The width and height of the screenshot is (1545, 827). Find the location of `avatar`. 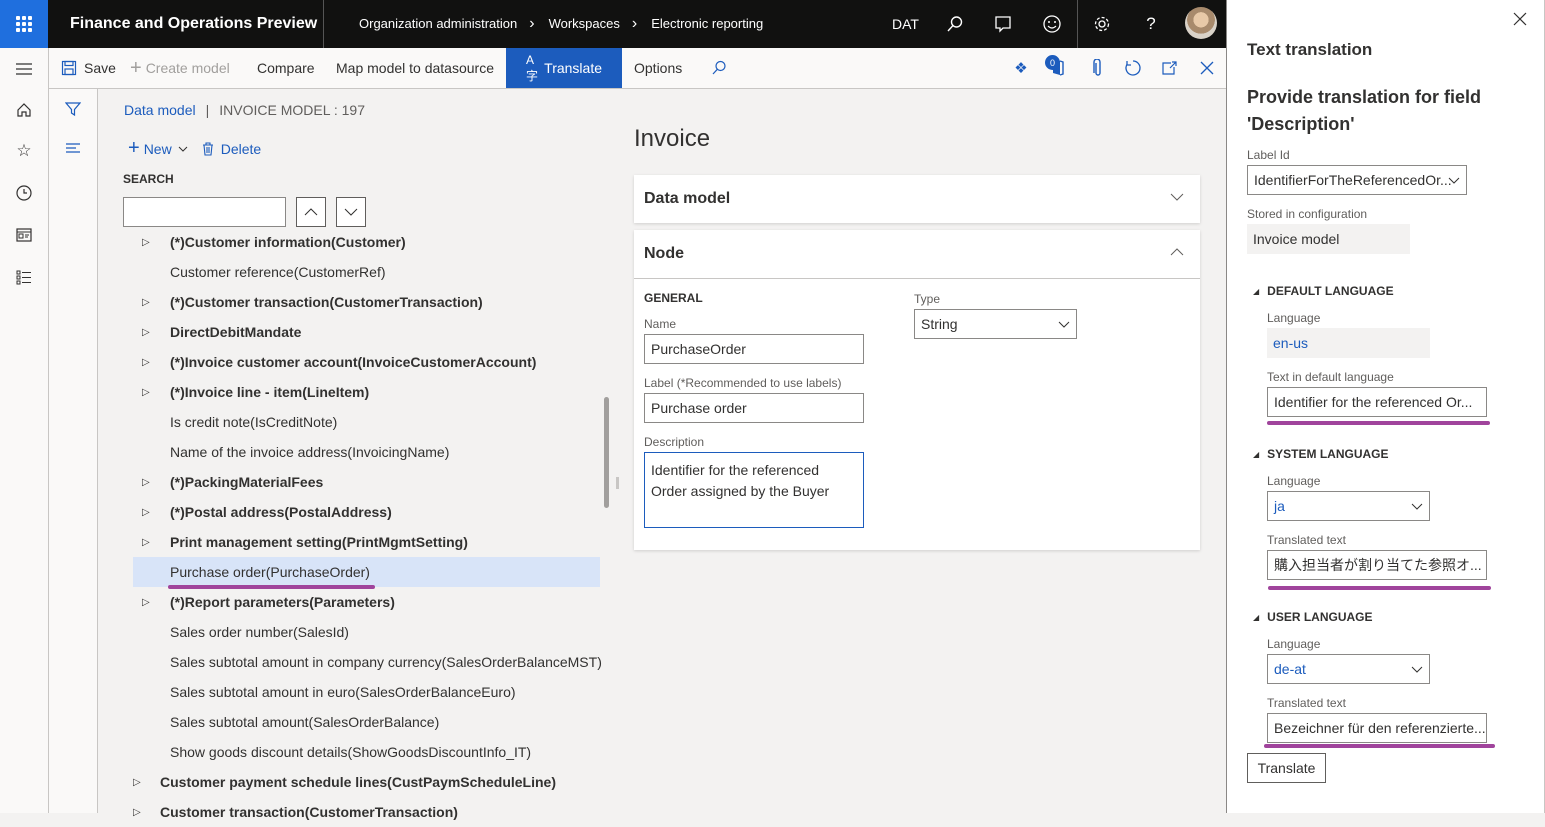

avatar is located at coordinates (1201, 23).